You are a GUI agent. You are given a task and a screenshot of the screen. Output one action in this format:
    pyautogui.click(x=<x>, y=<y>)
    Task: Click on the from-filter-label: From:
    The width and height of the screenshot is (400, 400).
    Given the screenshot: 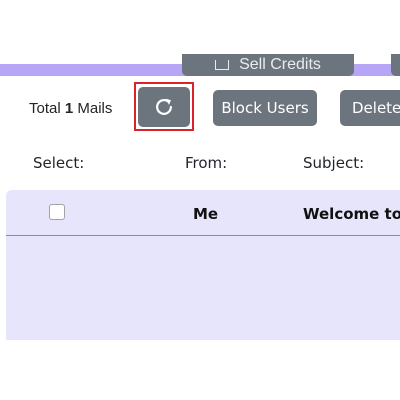 What is the action you would take?
    pyautogui.click(x=206, y=163)
    